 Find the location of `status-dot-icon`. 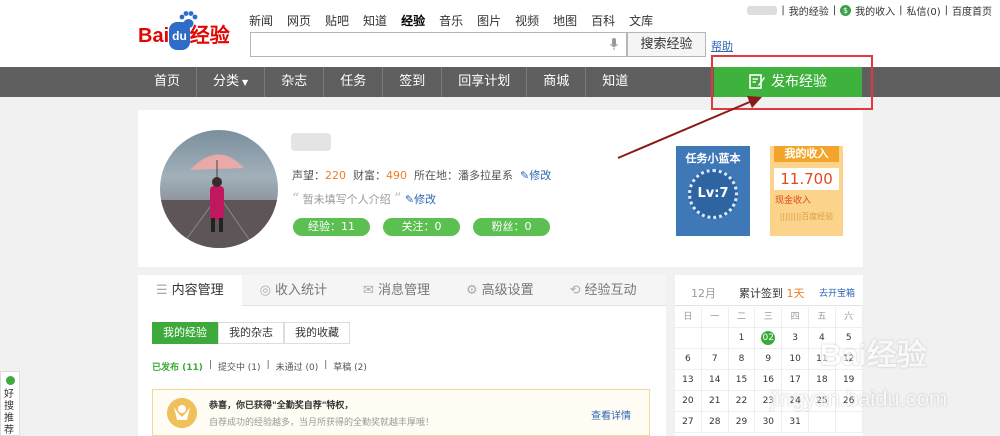

status-dot-icon is located at coordinates (10, 380).